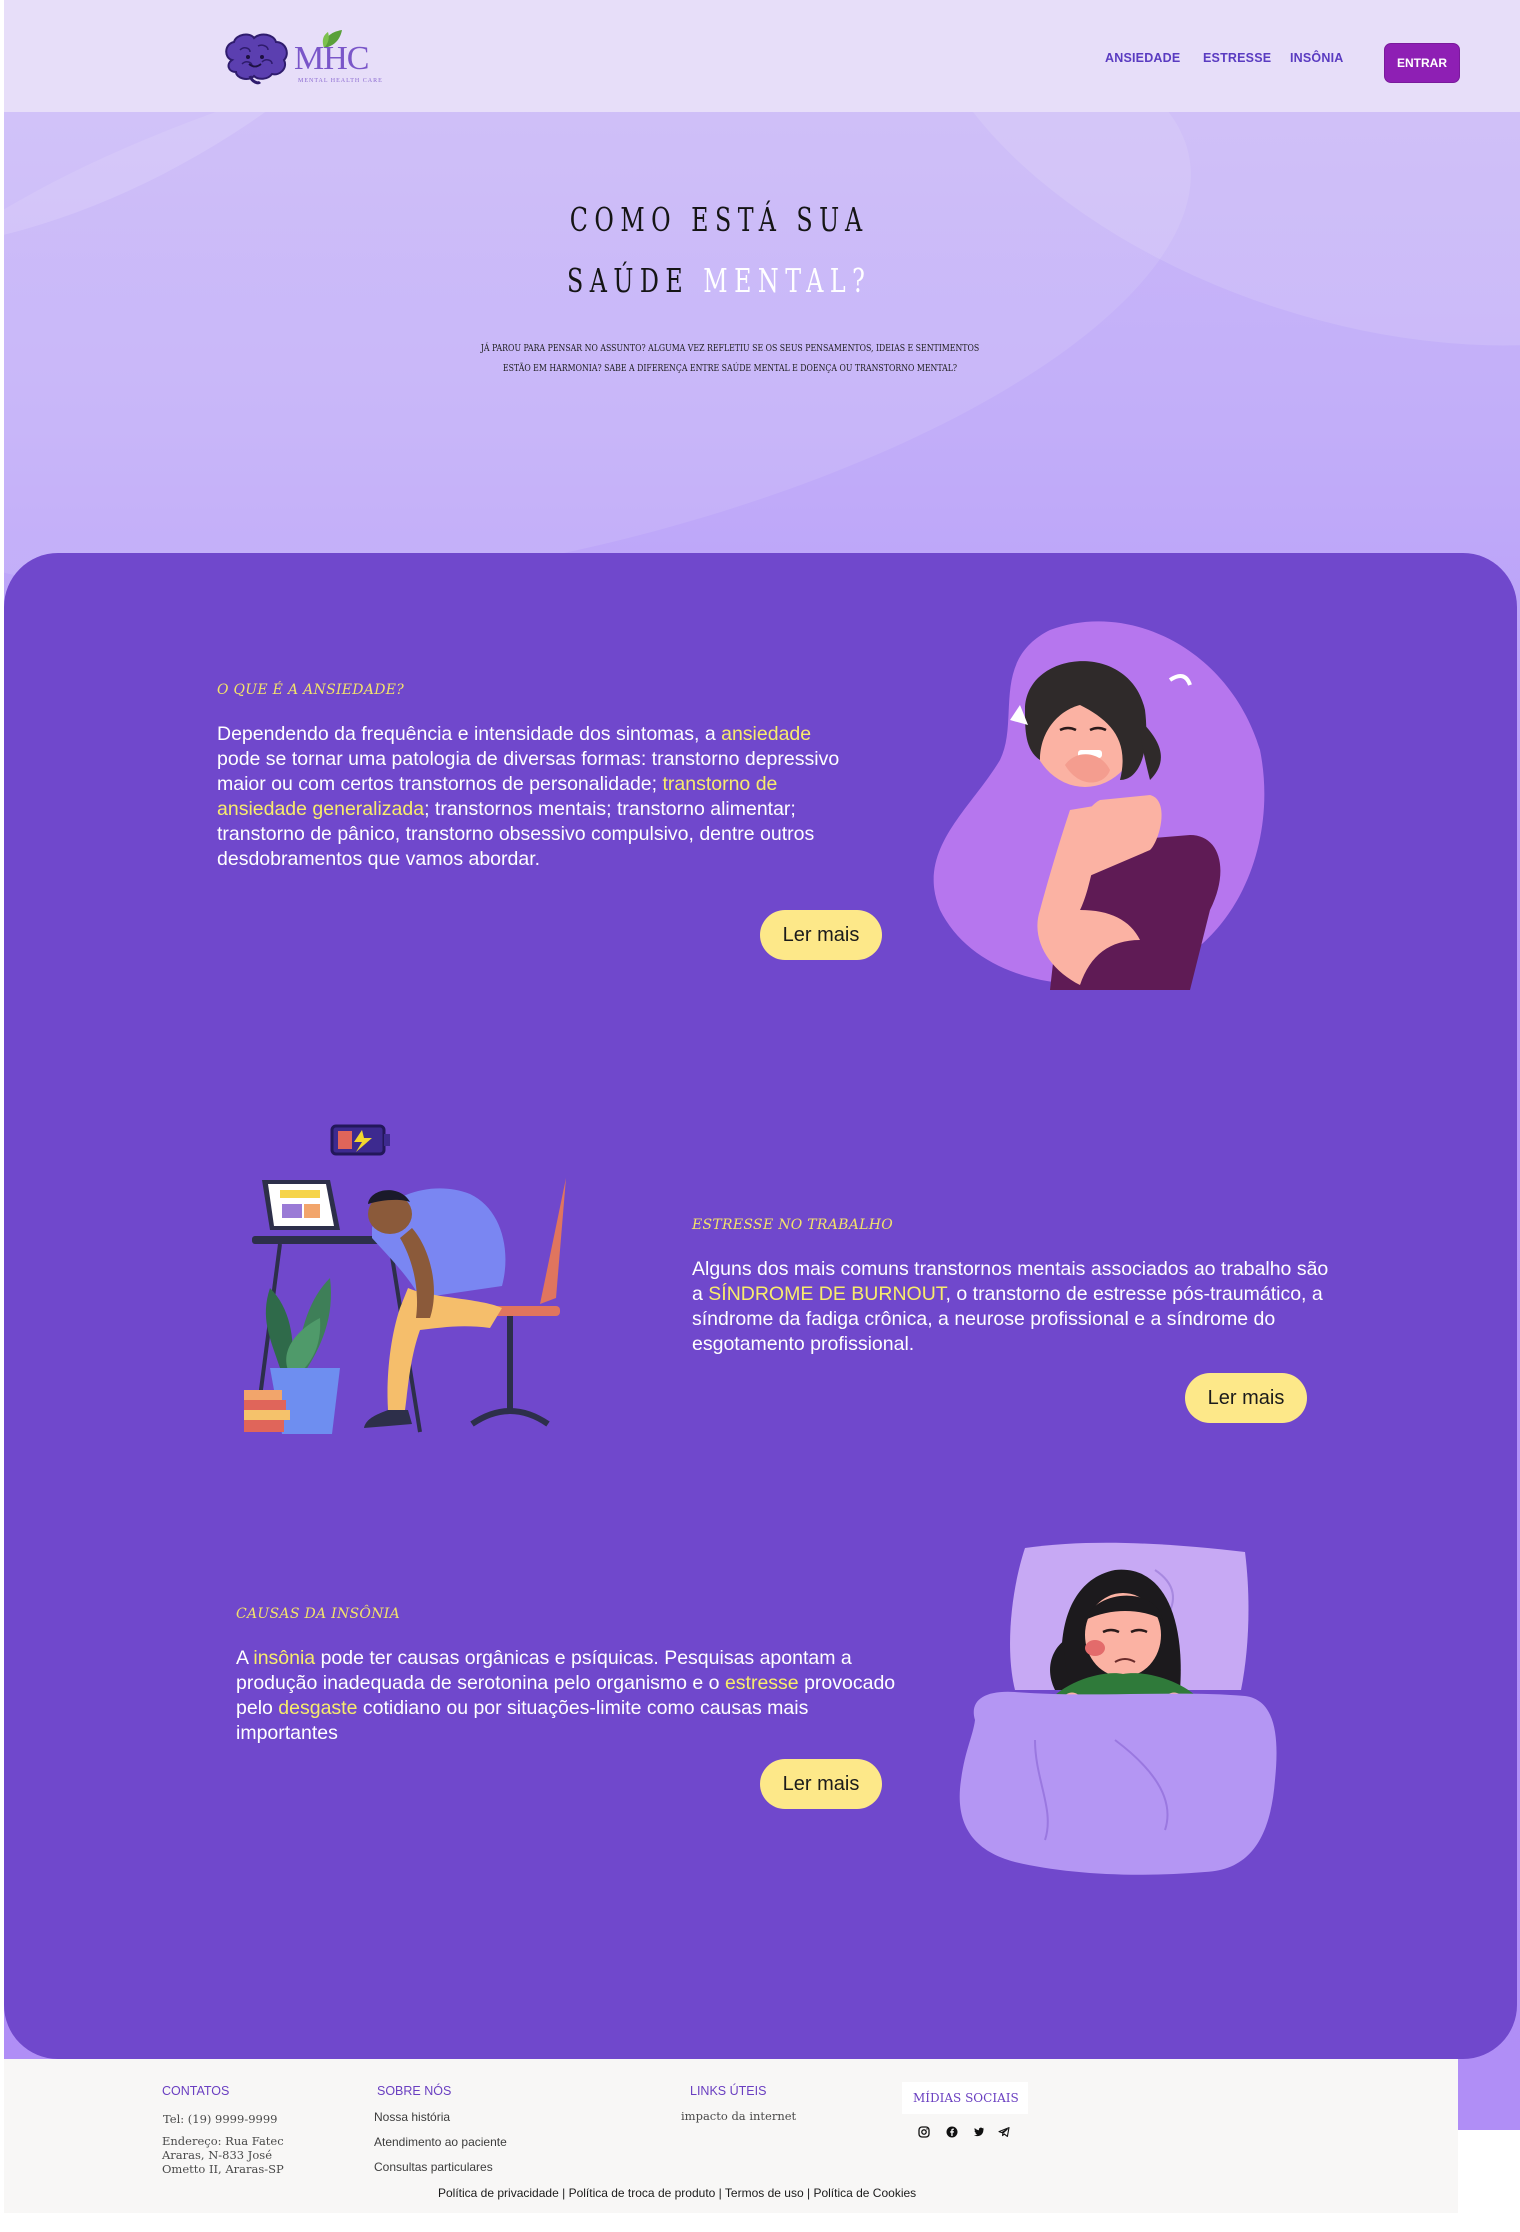  Describe the element at coordinates (340, 81) in the screenshot. I see `logo-subtitle: MENTAL HEALTH CARE` at that location.